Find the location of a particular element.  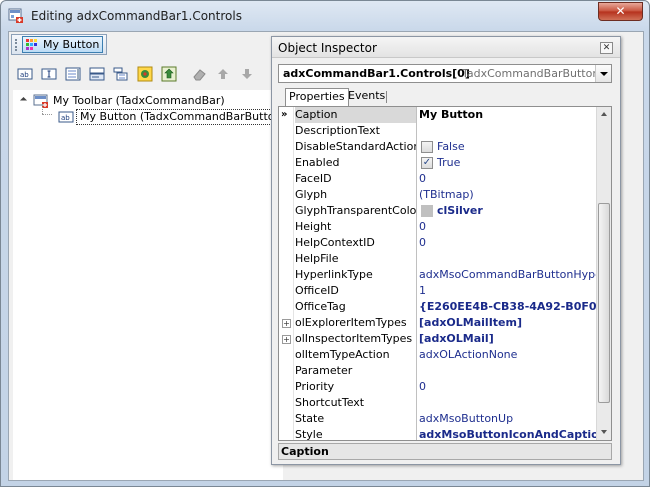

property-grid-scrollbar is located at coordinates (603, 273).